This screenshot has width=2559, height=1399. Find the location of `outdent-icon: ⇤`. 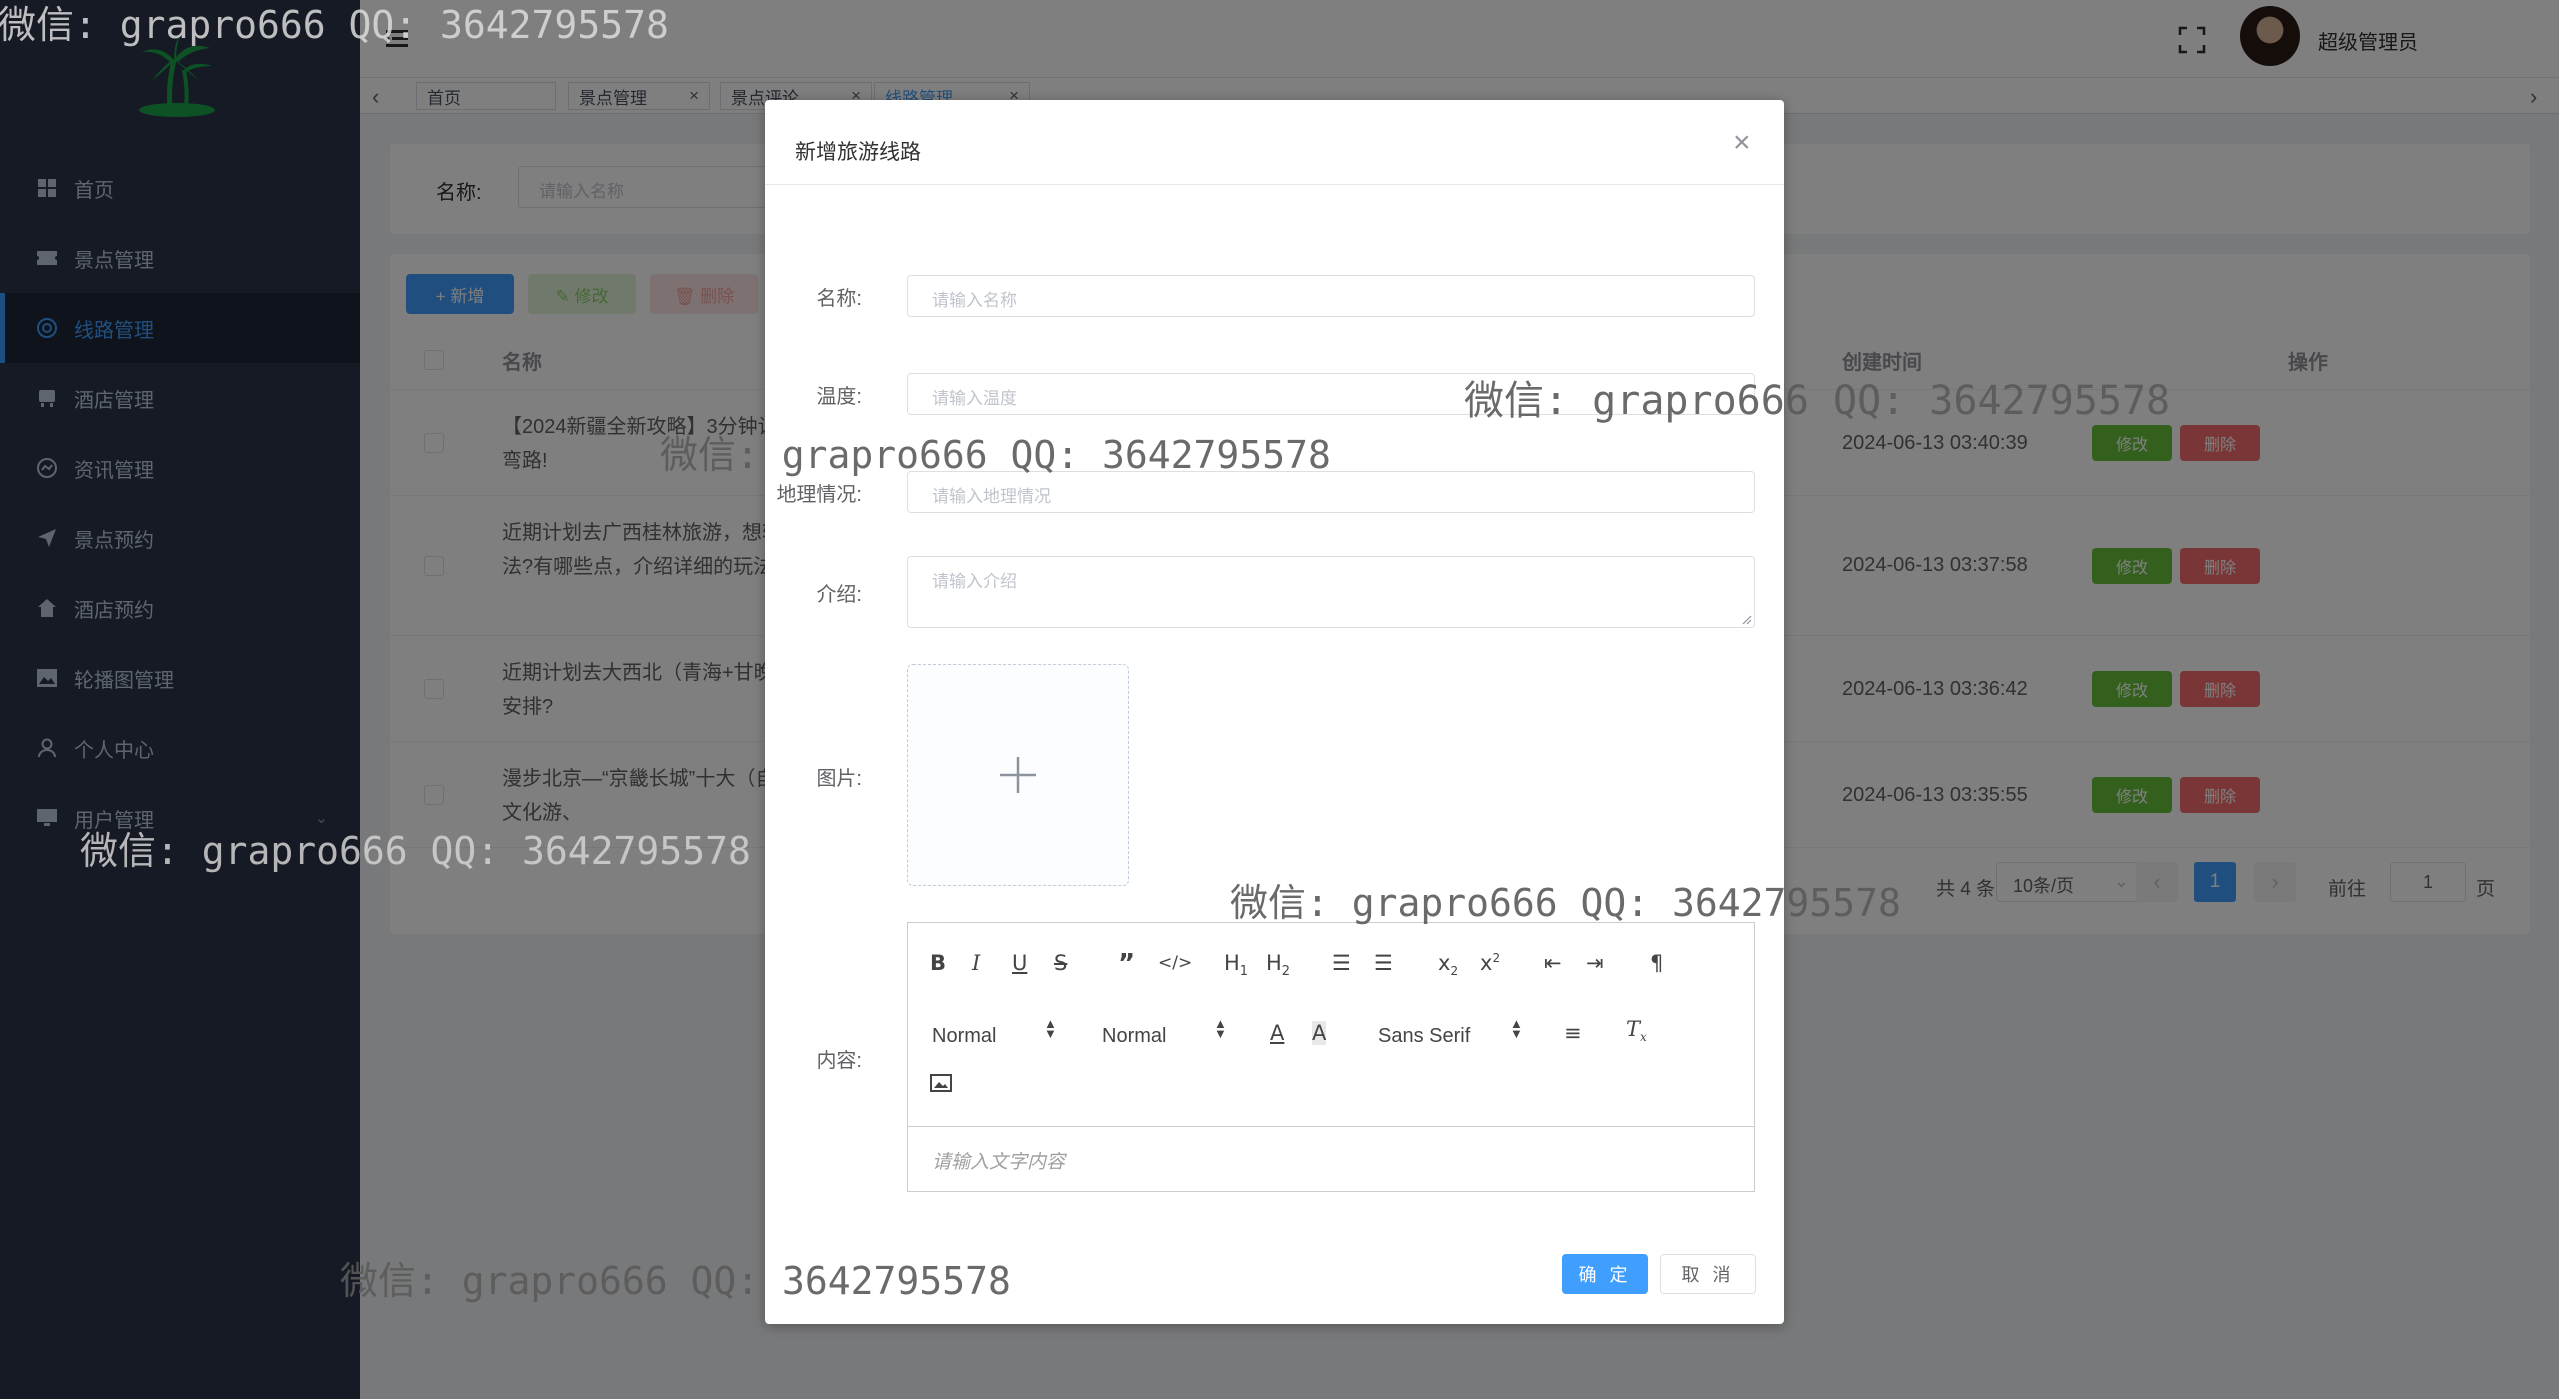

outdent-icon: ⇤ is located at coordinates (1553, 963).